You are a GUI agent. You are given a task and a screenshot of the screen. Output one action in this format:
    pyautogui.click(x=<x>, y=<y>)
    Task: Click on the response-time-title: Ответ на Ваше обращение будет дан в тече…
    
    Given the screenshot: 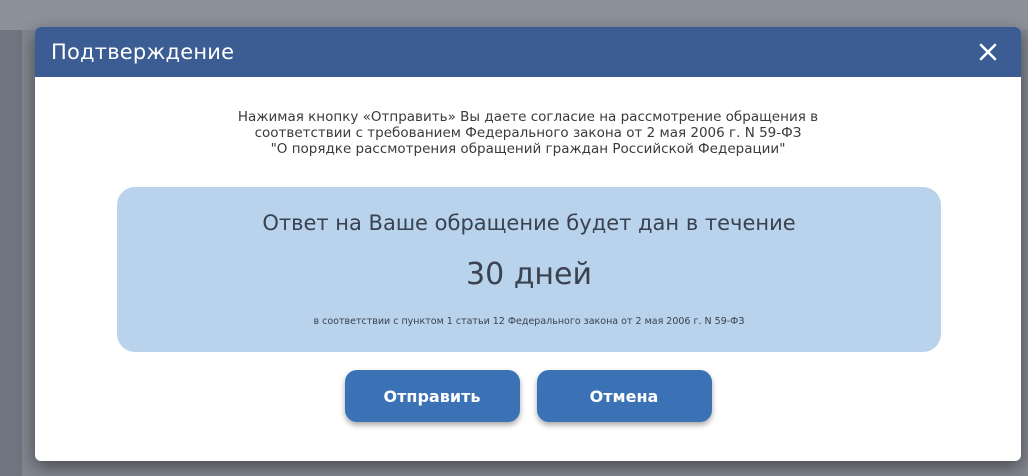 What is the action you would take?
    pyautogui.click(x=529, y=223)
    